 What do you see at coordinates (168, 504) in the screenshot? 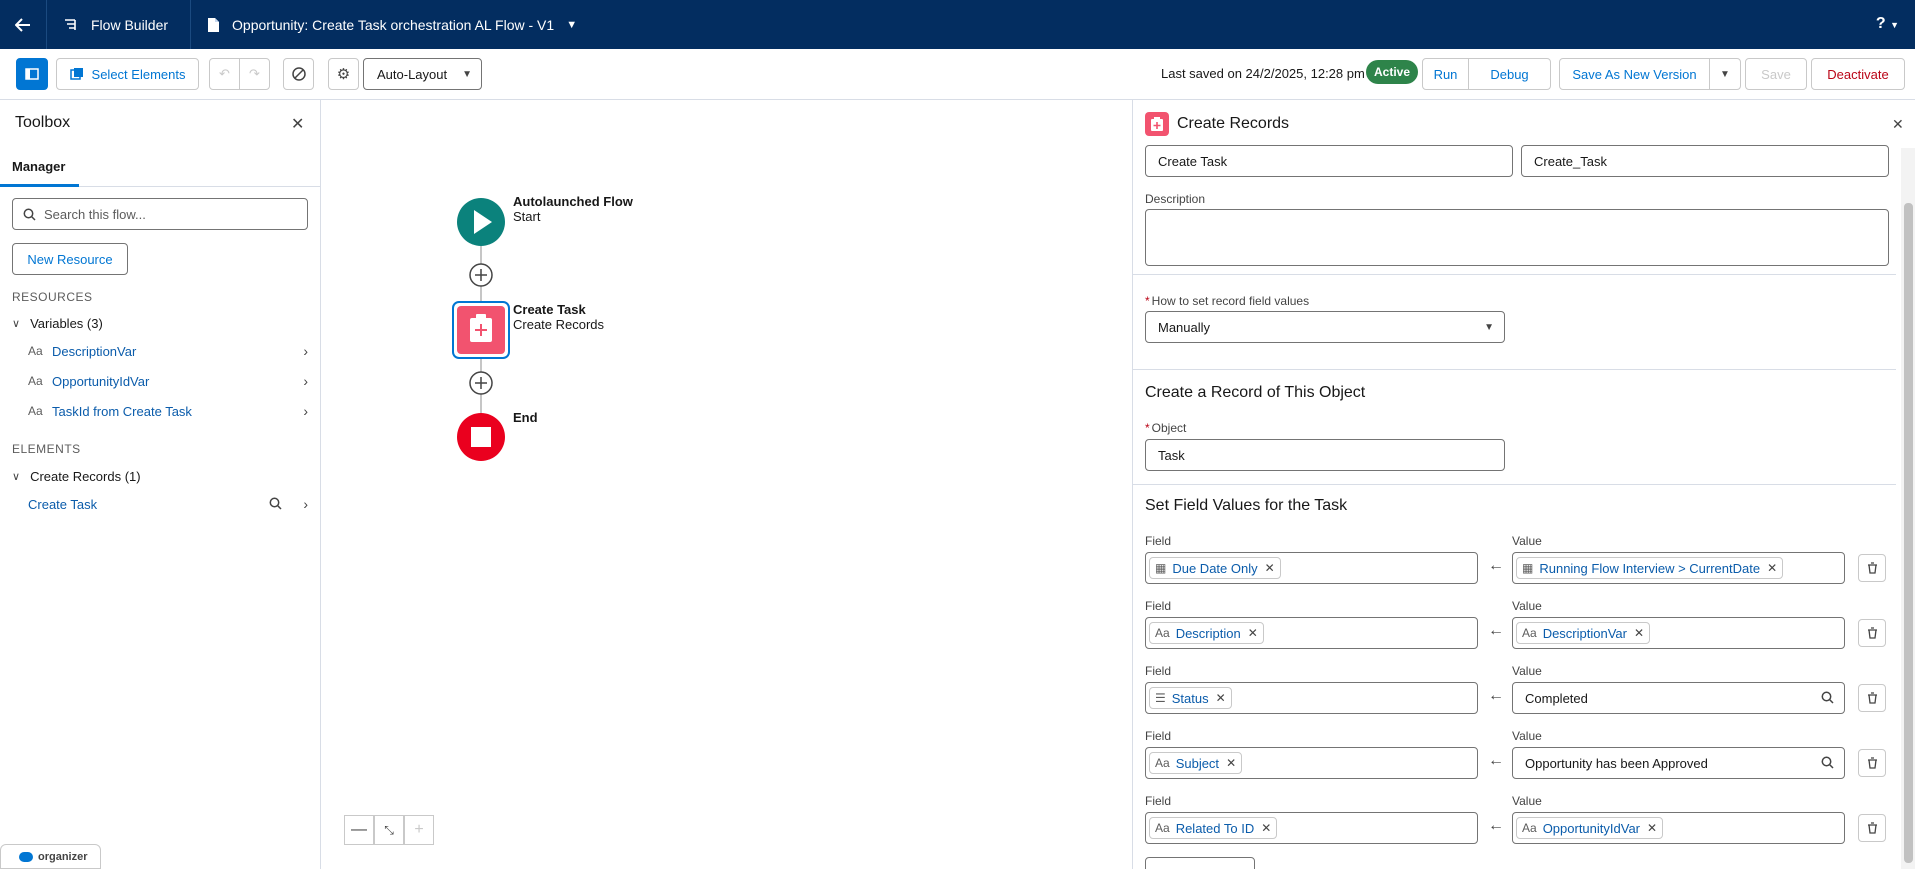
I see `element-item: Create Task ›` at bounding box center [168, 504].